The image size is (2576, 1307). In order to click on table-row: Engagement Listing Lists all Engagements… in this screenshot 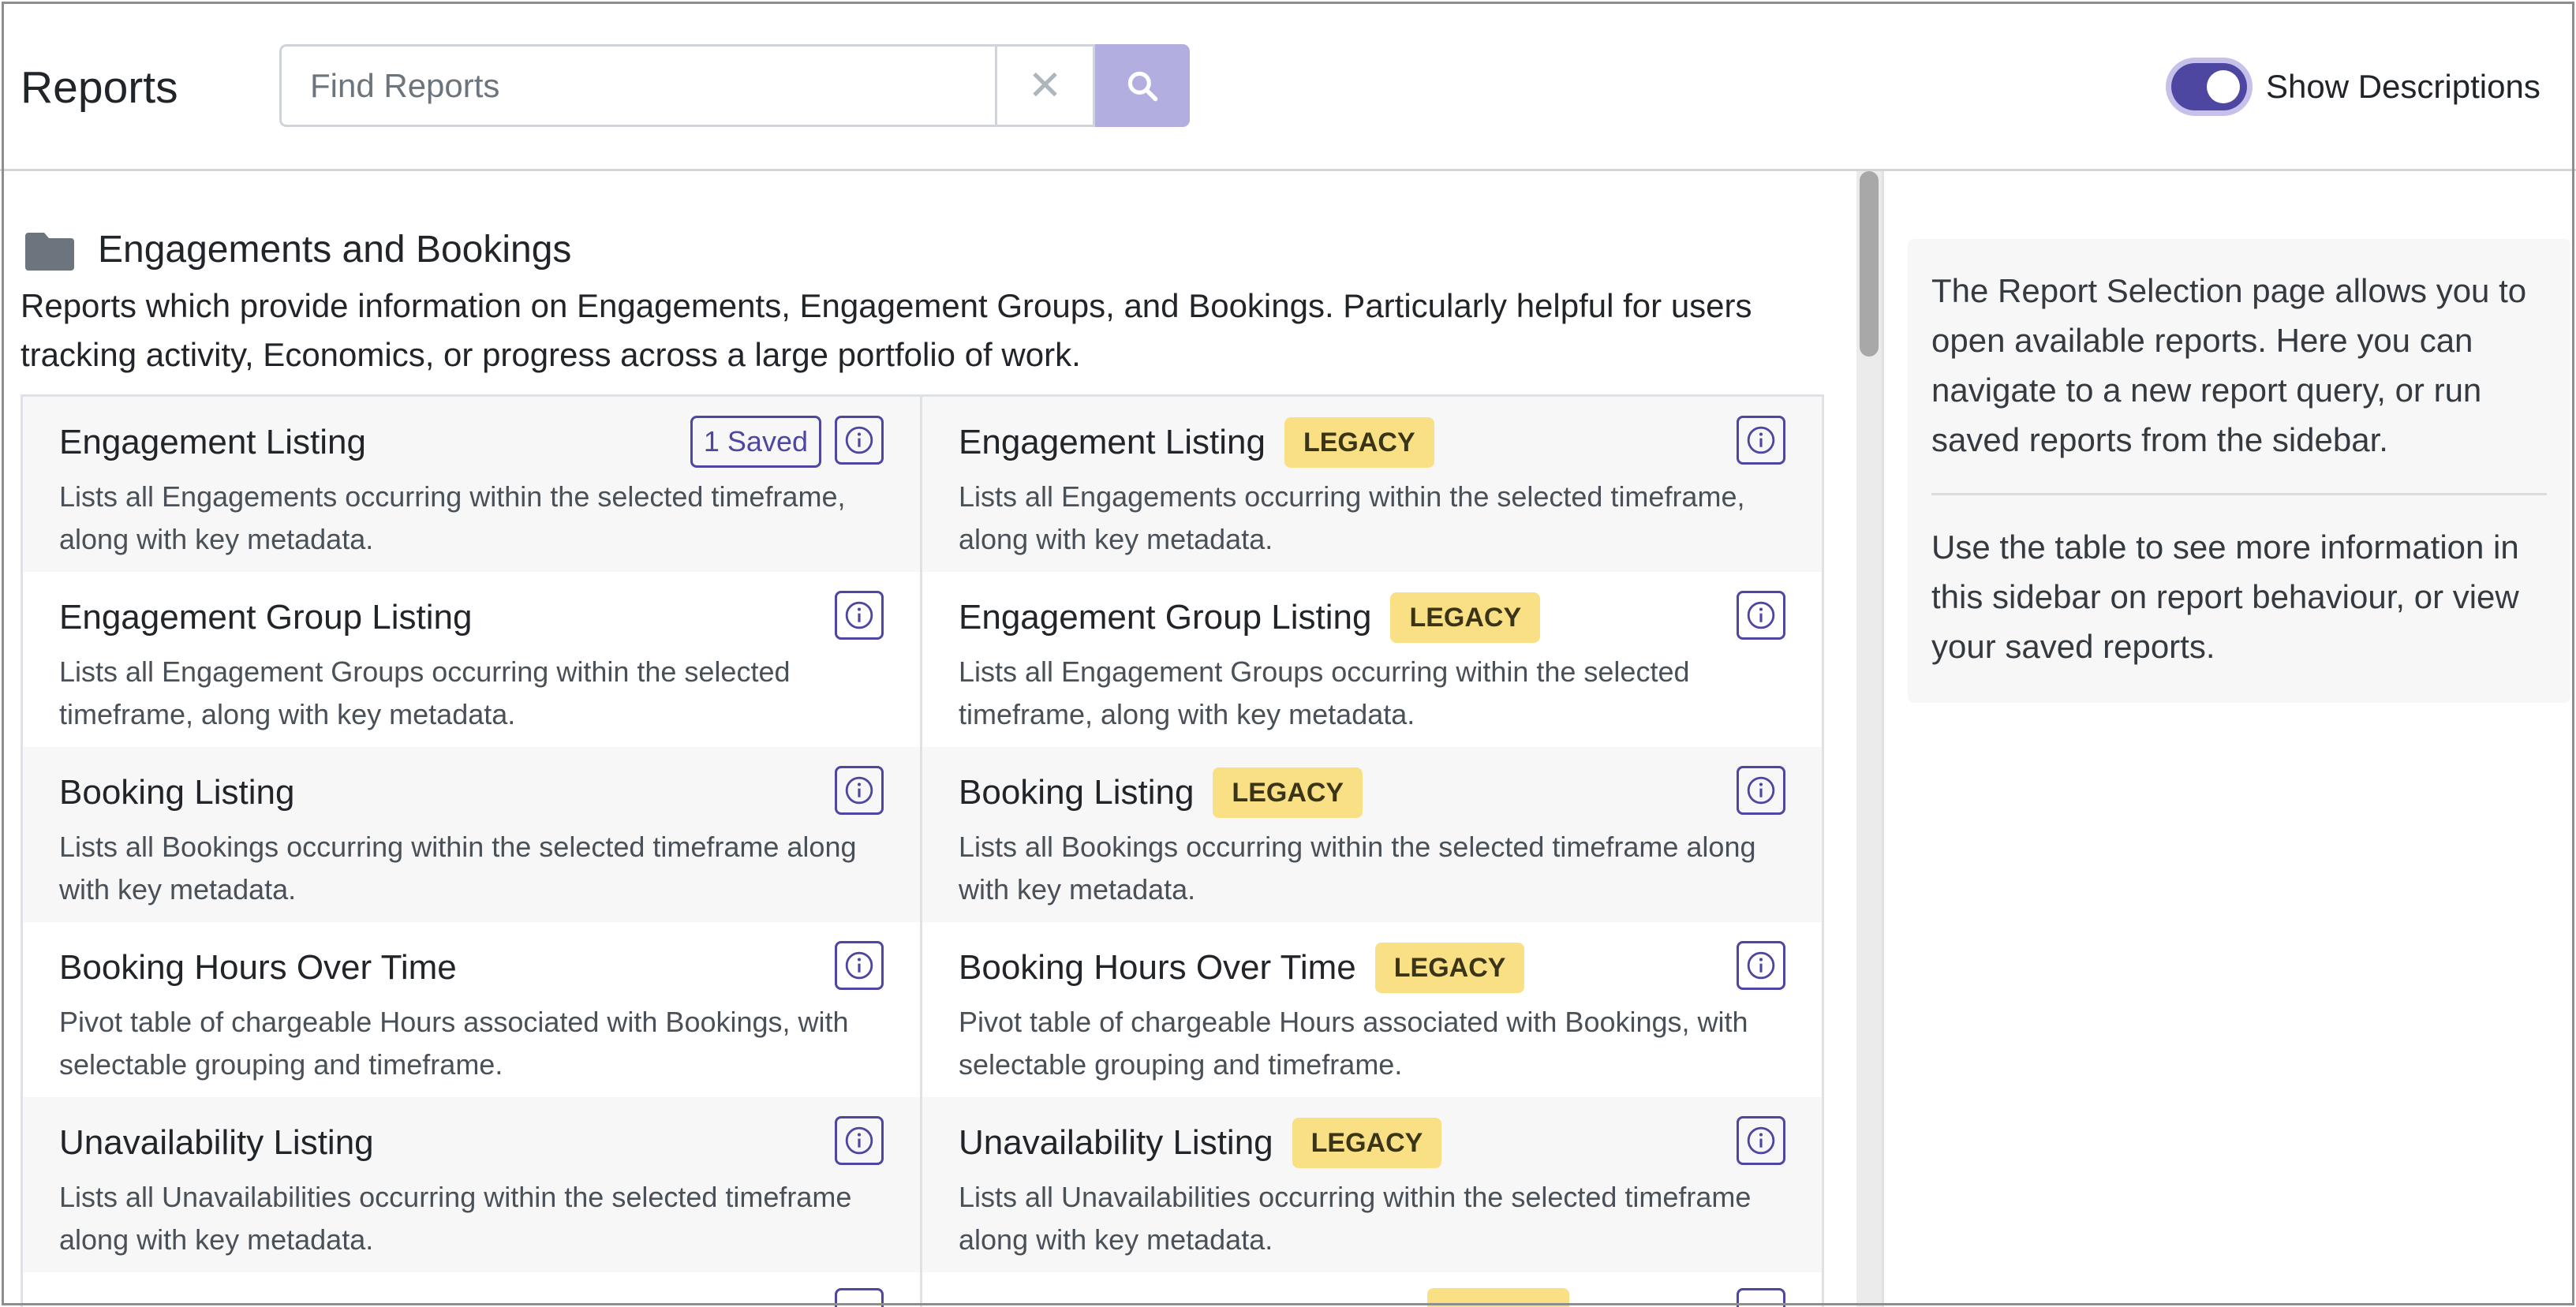, I will do `click(922, 485)`.